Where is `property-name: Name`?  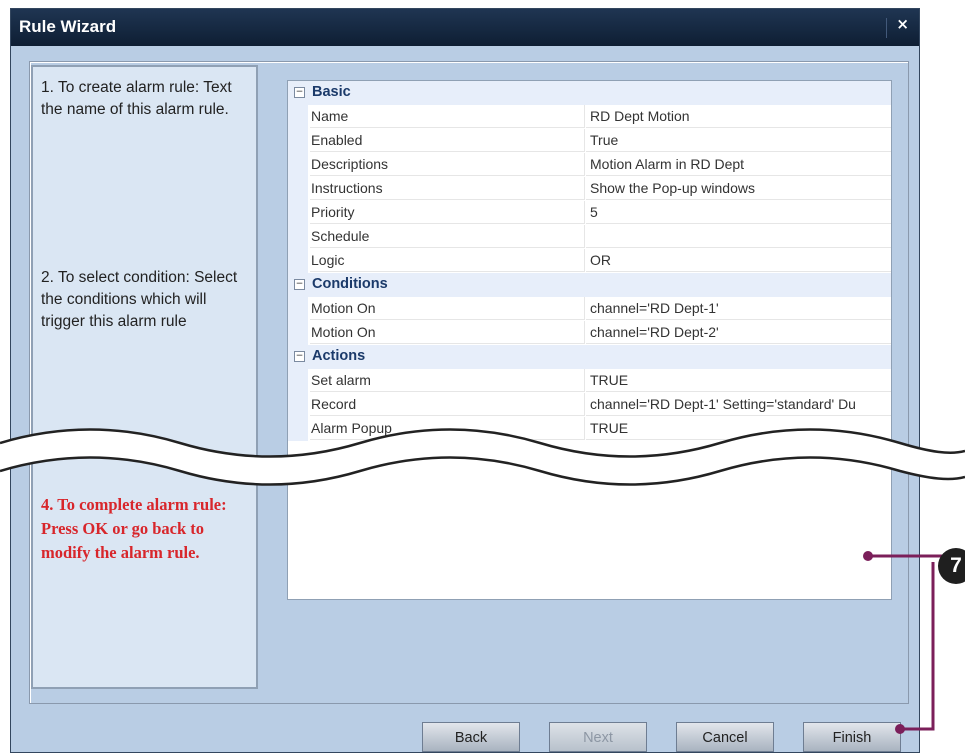
property-name: Name is located at coordinates (447, 116).